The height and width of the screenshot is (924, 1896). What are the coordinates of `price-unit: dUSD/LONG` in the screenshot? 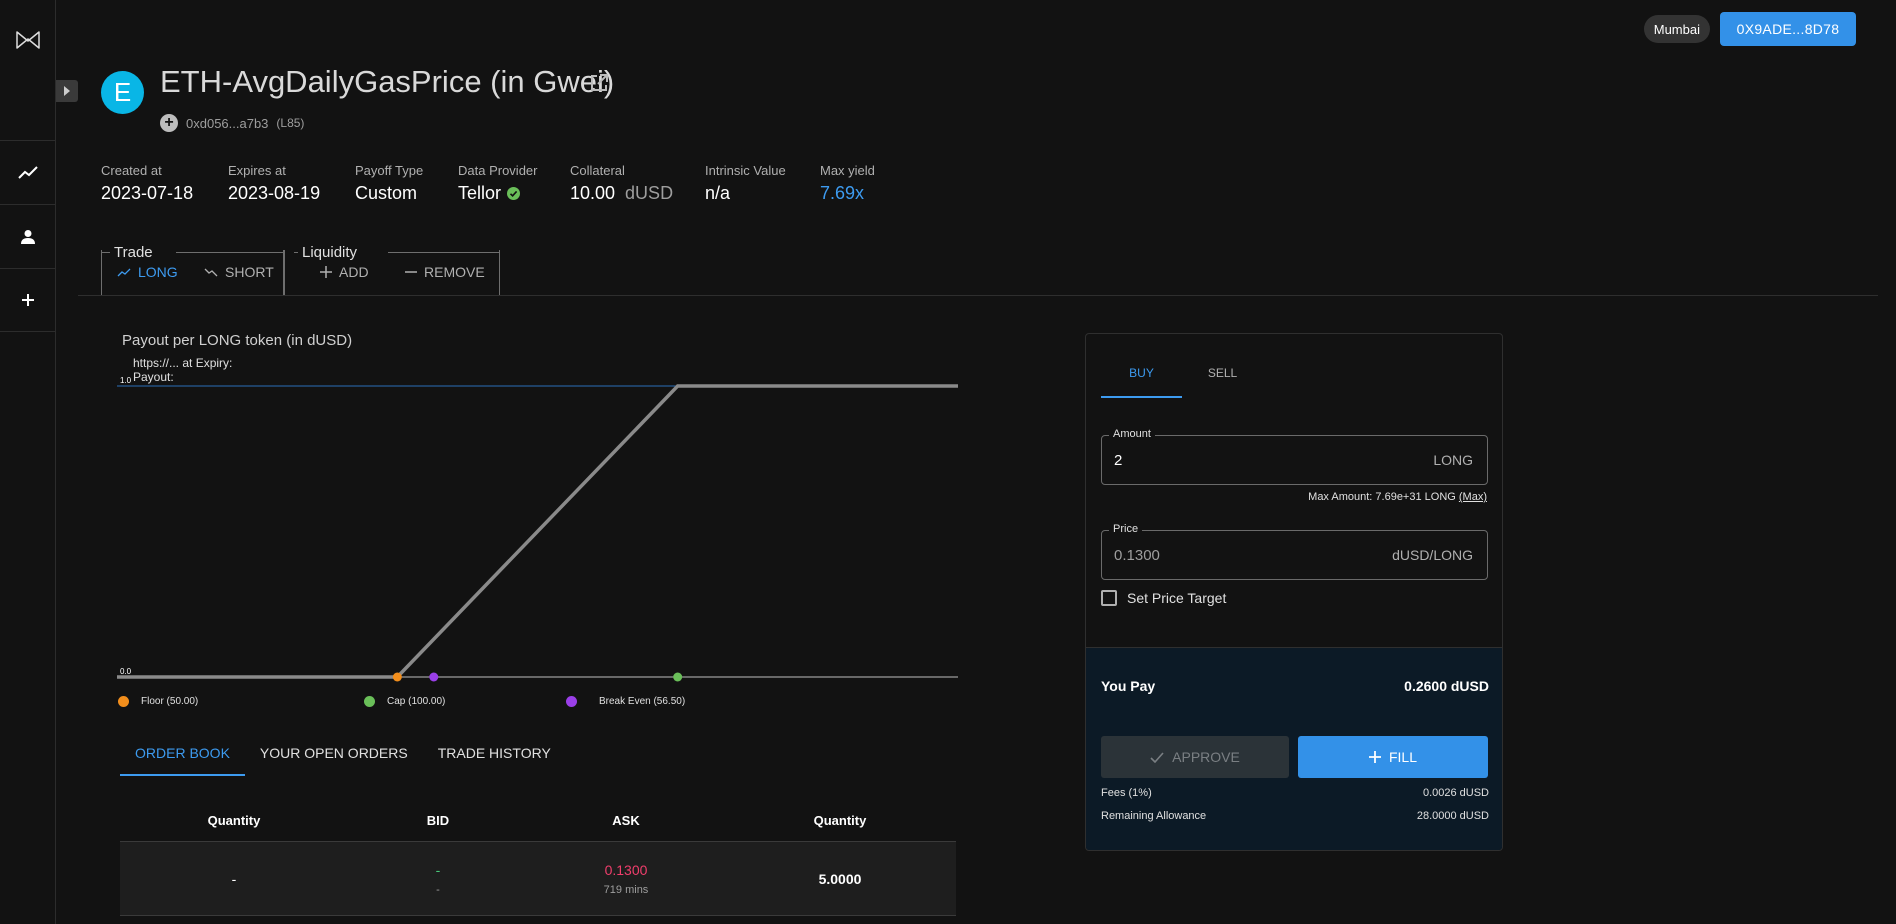 It's located at (1432, 555).